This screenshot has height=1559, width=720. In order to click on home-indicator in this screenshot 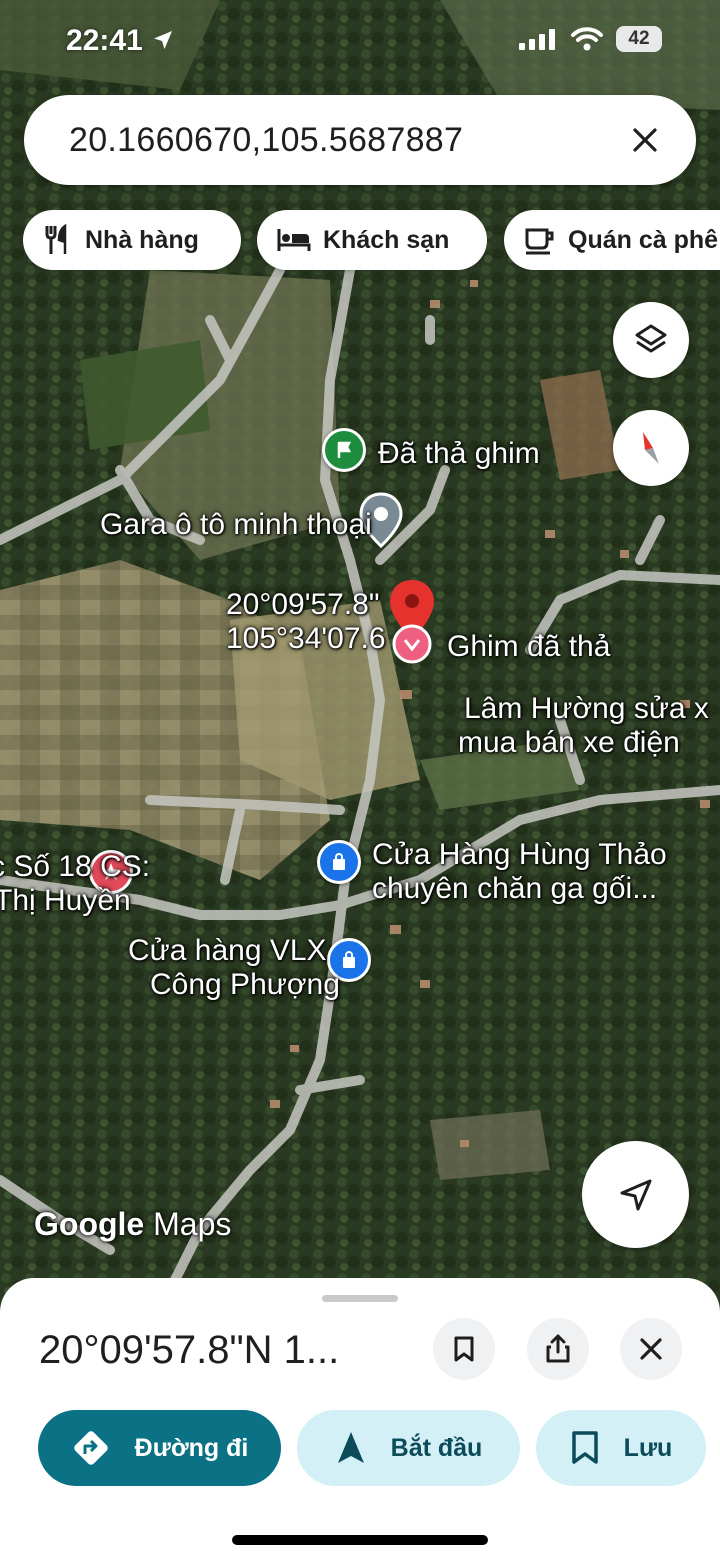, I will do `click(360, 1540)`.